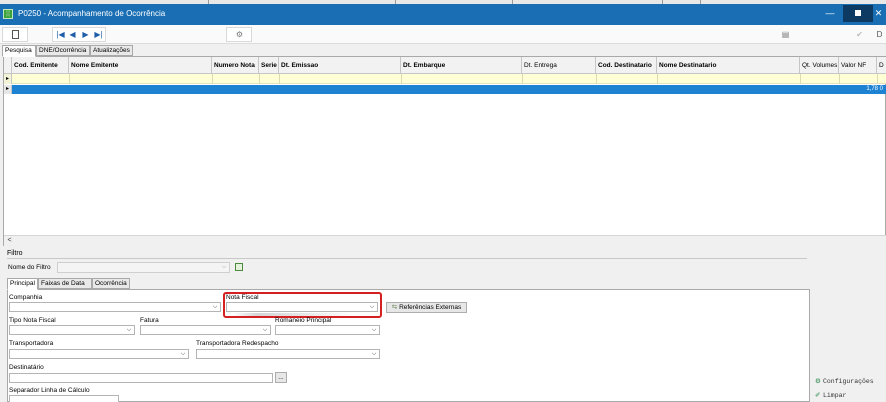 Image resolution: width=886 pixels, height=402 pixels. I want to click on col-dt-embarque: Dt. Embarque, so click(461, 65).